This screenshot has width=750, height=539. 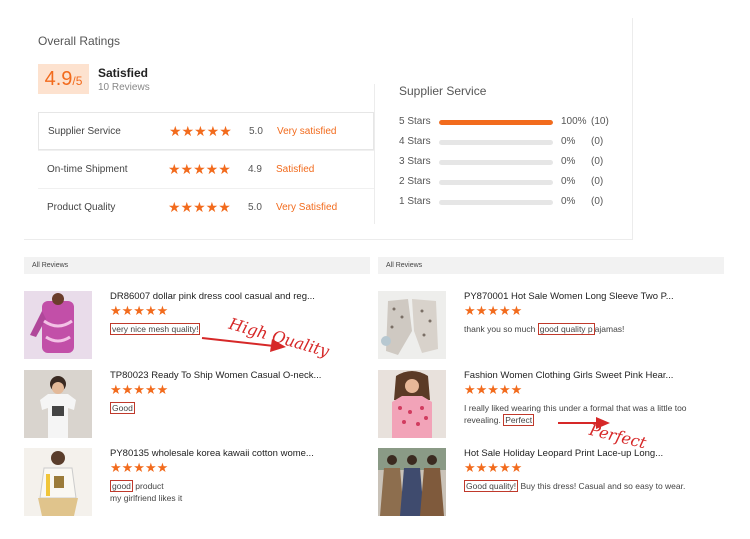 I want to click on divider, so click(x=374, y=154).